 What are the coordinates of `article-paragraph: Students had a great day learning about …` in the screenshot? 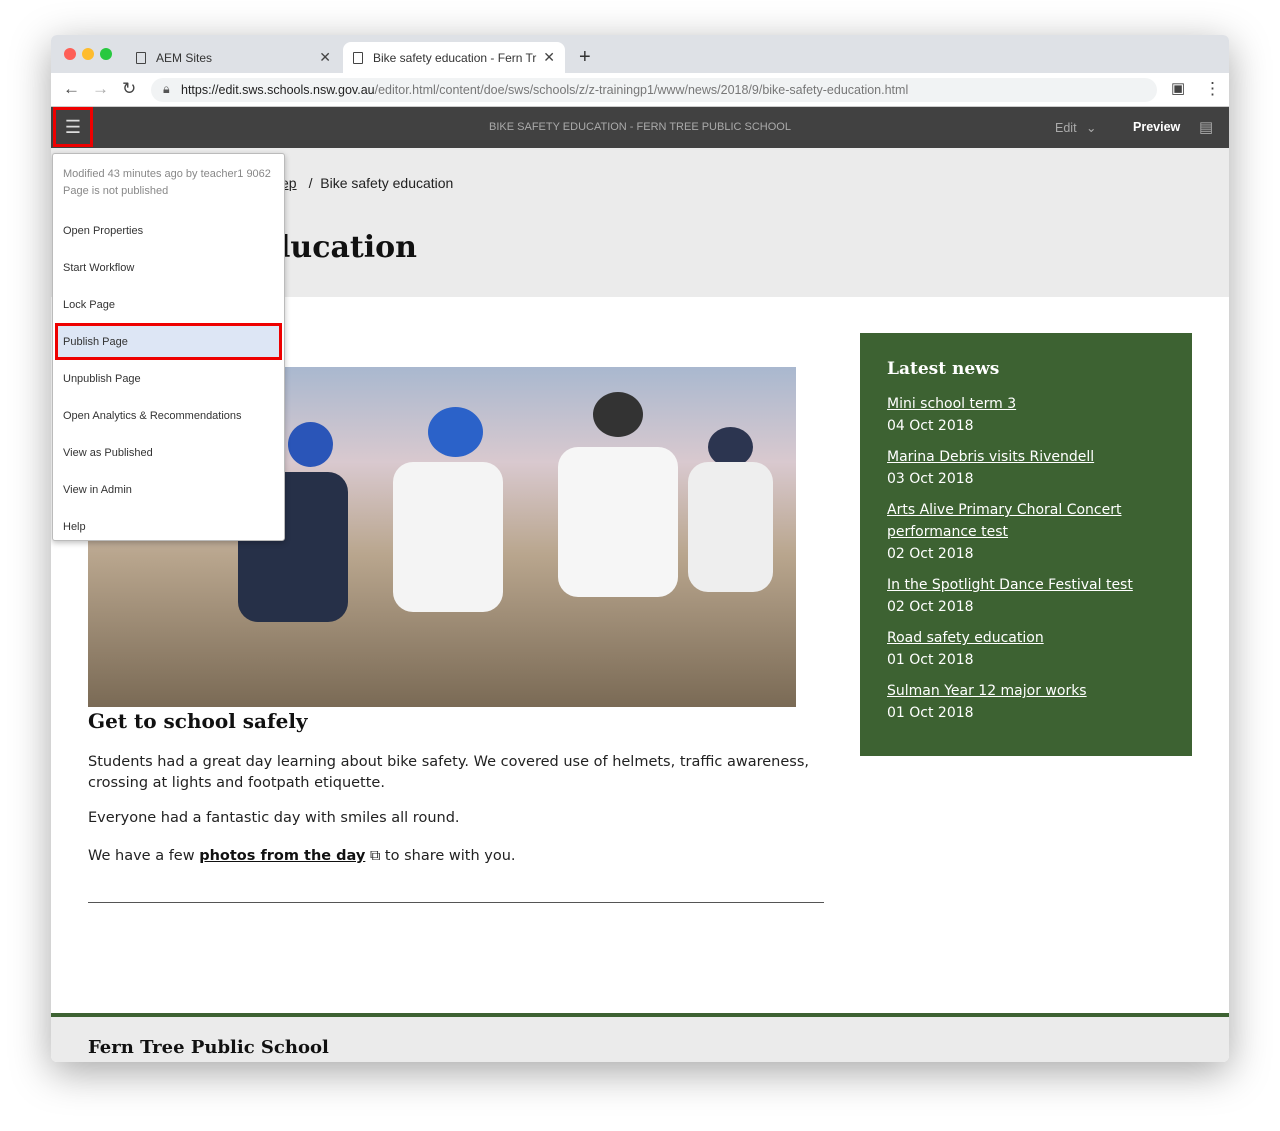 It's located at (448, 772).